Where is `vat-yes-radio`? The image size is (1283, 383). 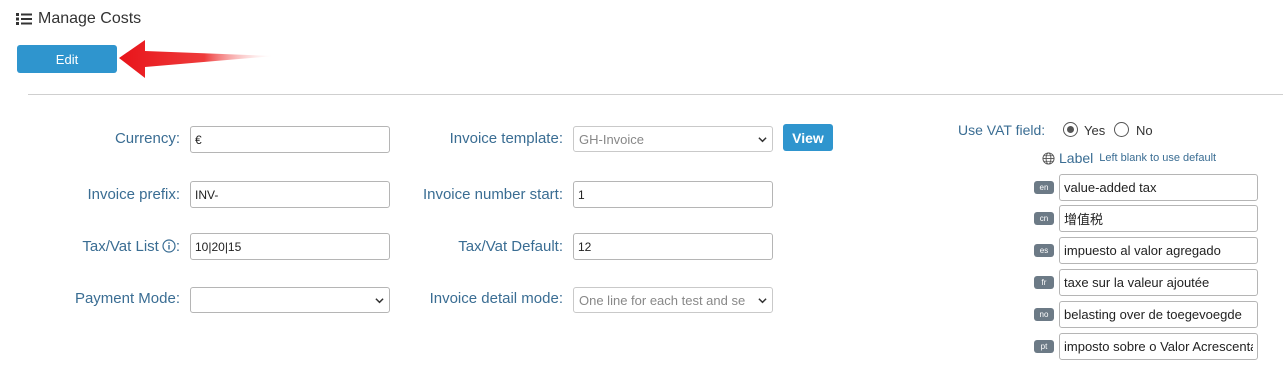
vat-yes-radio is located at coordinates (1070, 129).